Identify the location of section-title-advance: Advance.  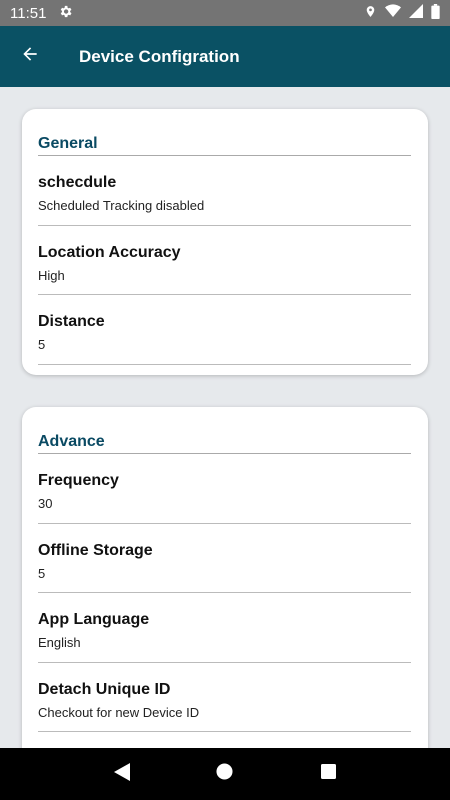
(224, 430).